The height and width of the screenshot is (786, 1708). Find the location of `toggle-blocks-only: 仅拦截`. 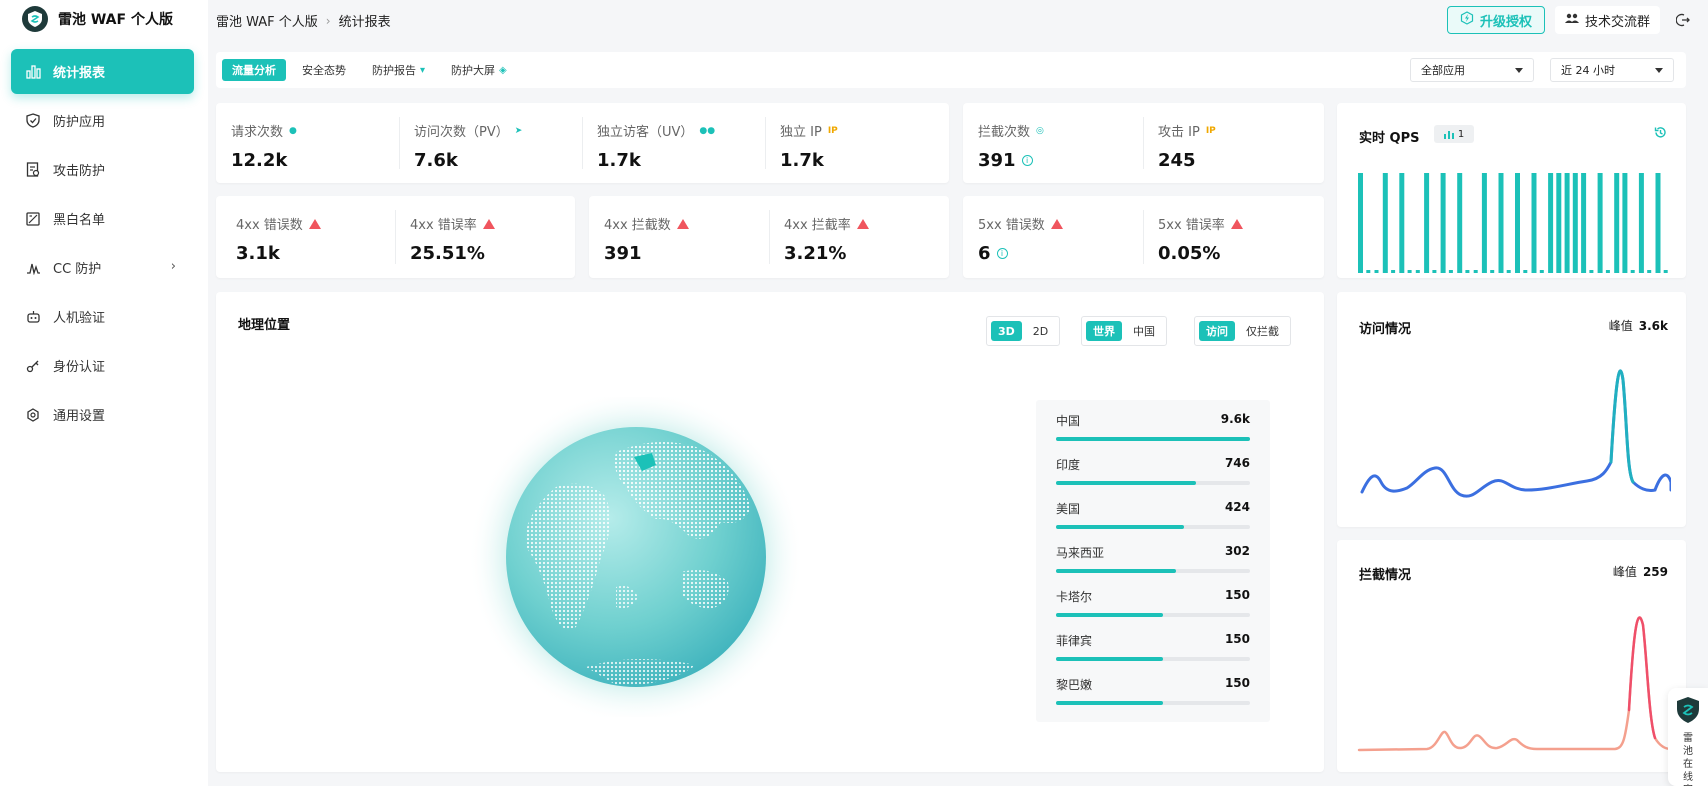

toggle-blocks-only: 仅拦截 is located at coordinates (1262, 331).